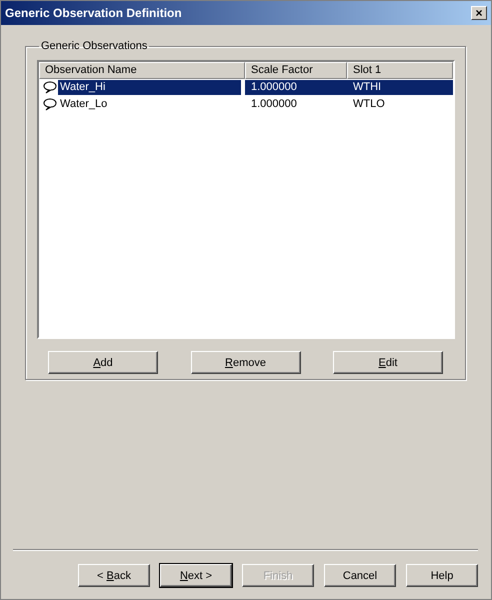 The image size is (492, 600). I want to click on list-button: Add, so click(103, 362).